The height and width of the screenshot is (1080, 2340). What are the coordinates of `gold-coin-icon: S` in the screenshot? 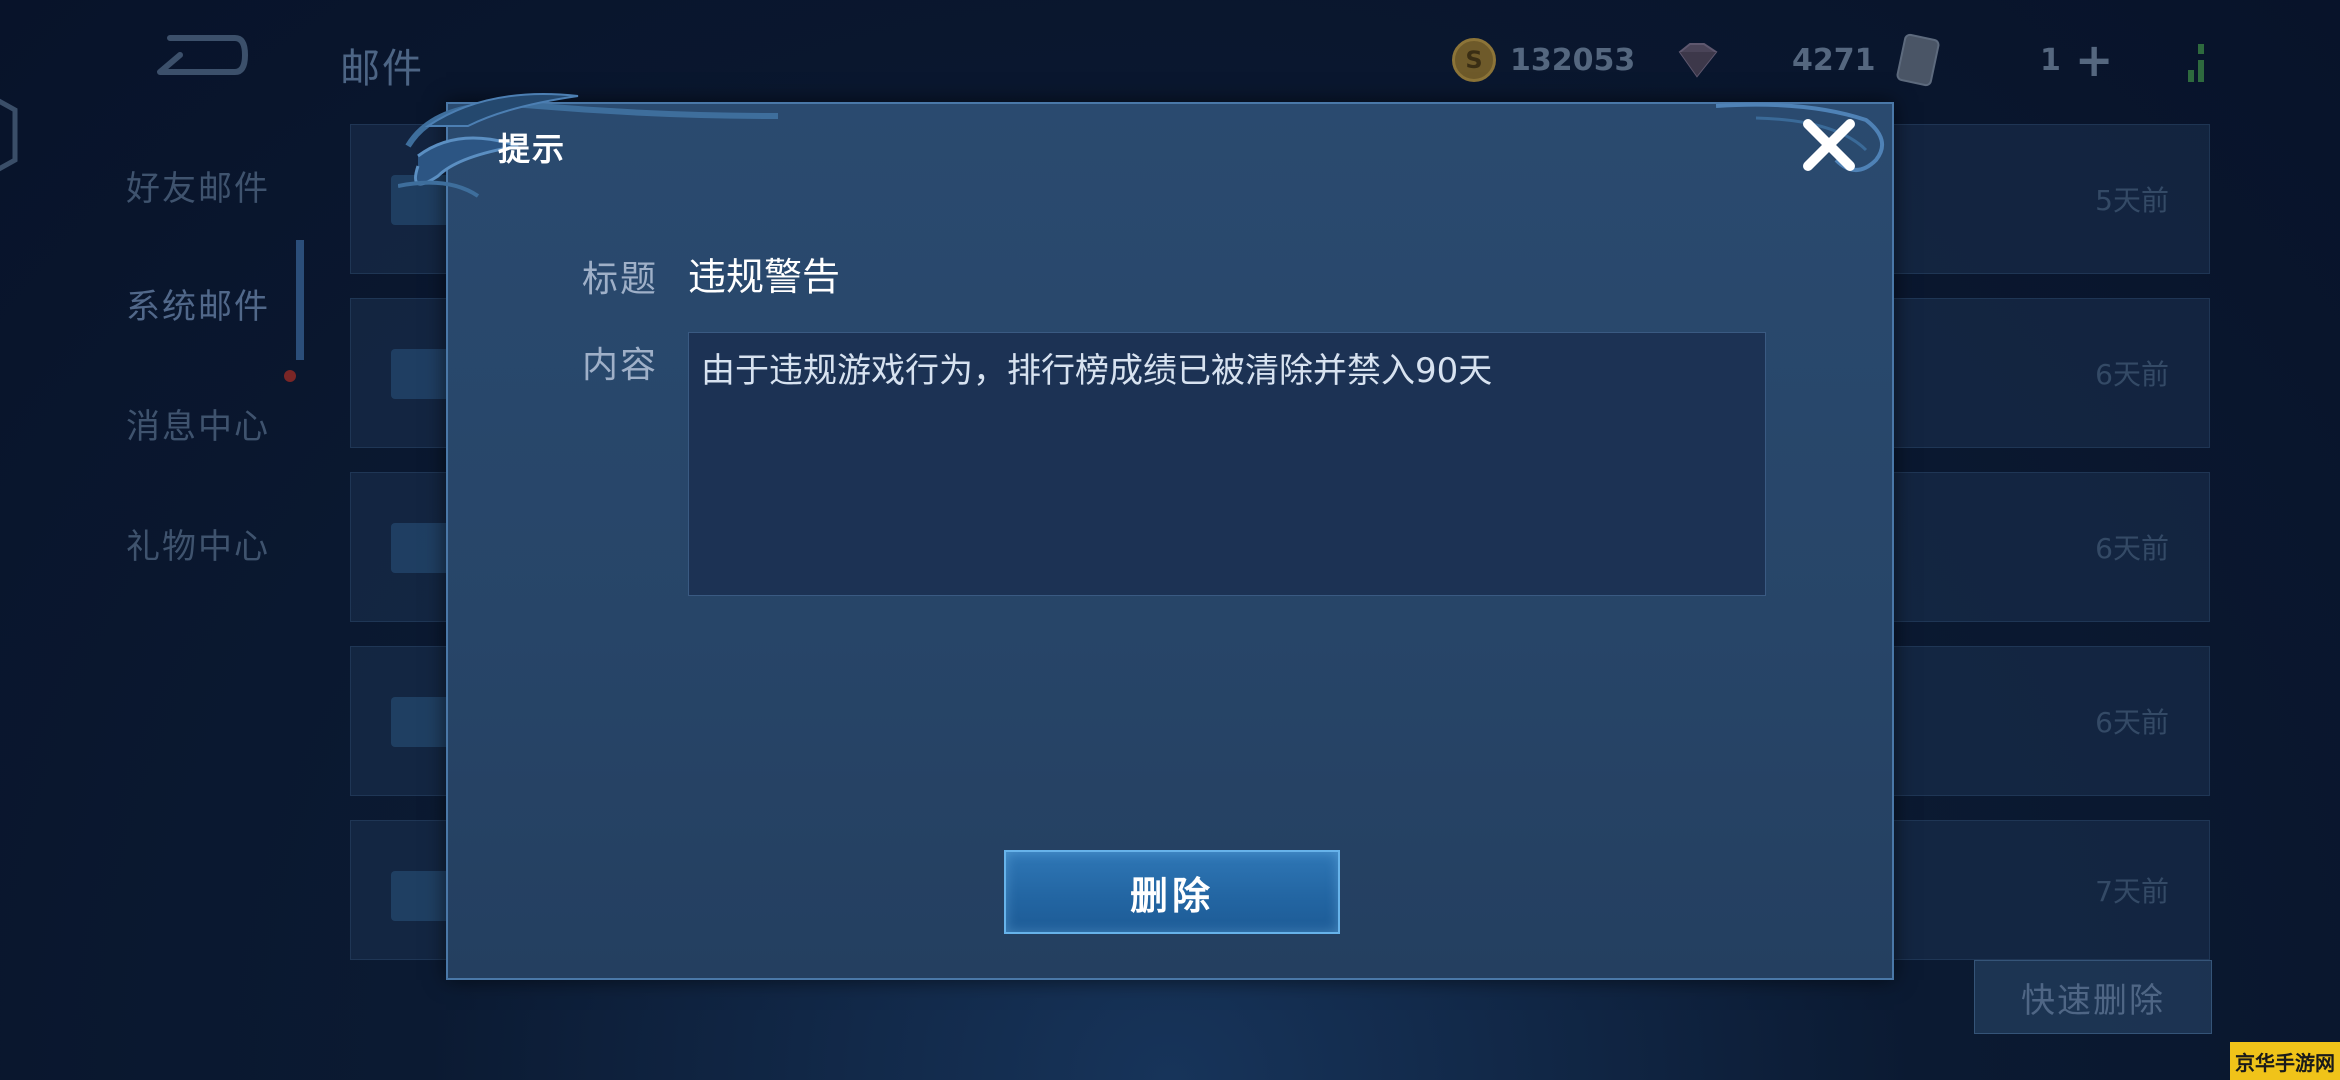 It's located at (1474, 60).